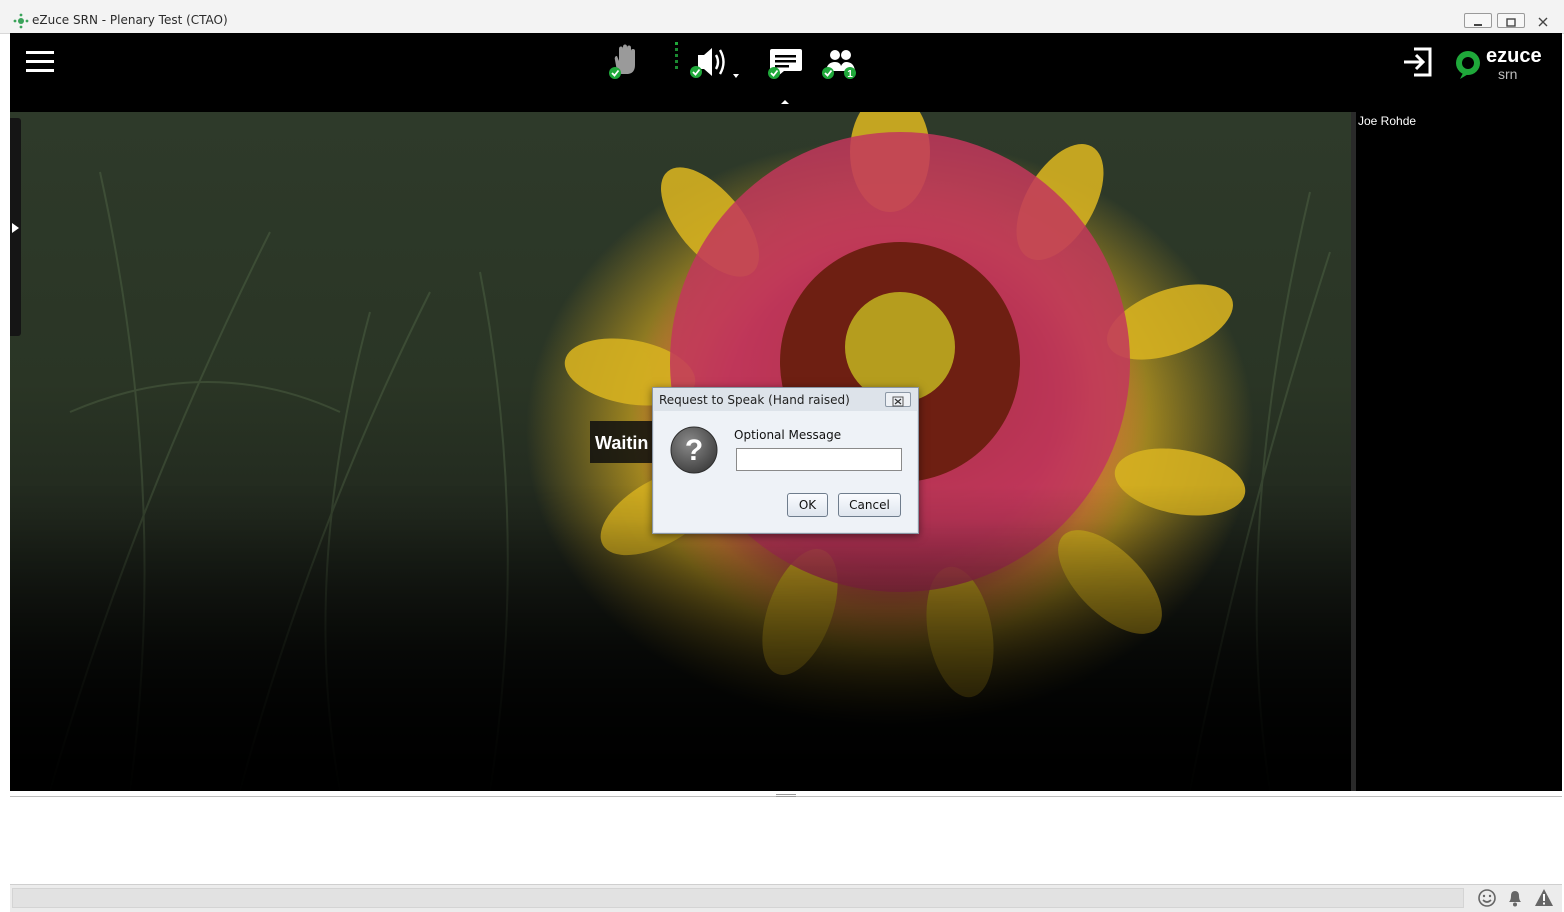  I want to click on optional-message-input, so click(819, 459).